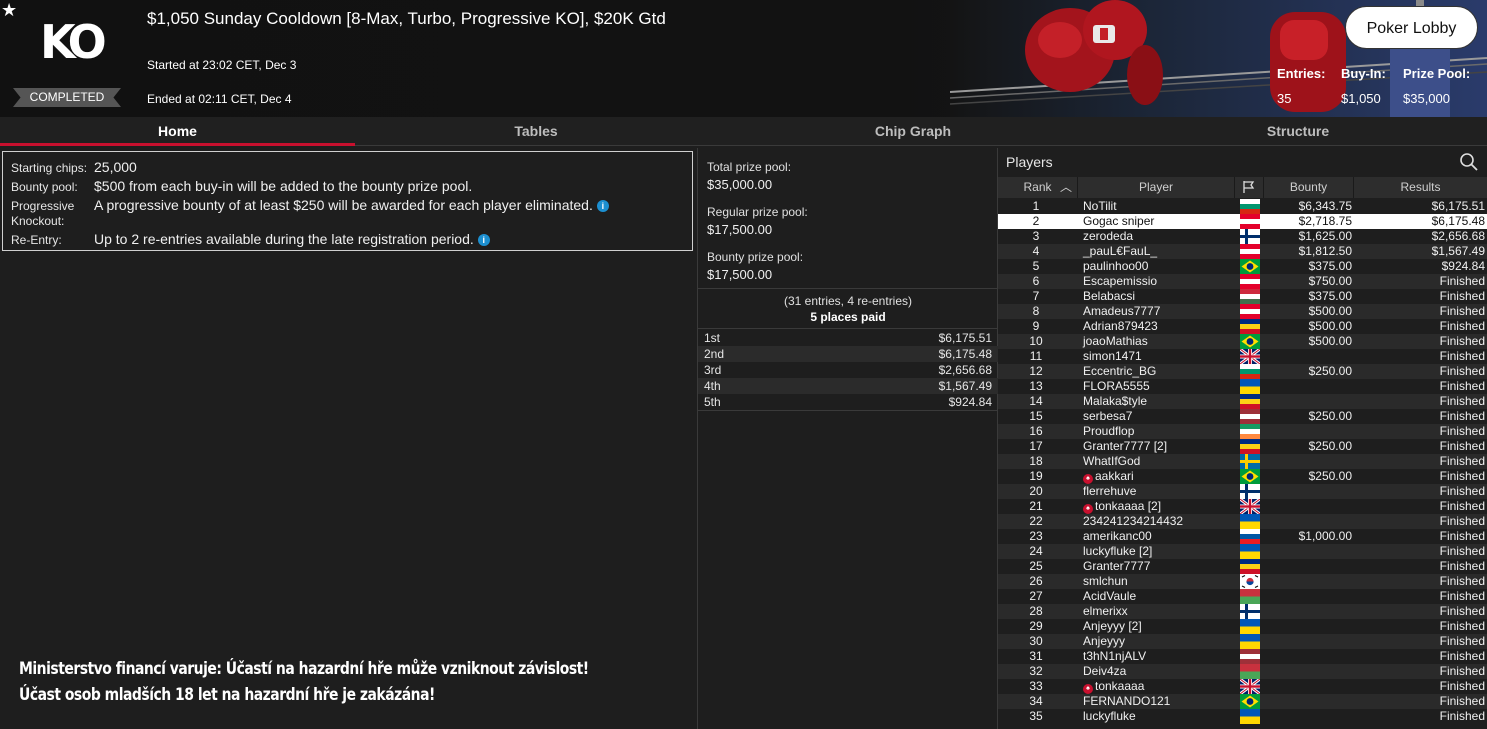 This screenshot has height=729, width=1487. What do you see at coordinates (1242, 386) in the screenshot?
I see `player-row: 13 FLORA5555 Finished` at bounding box center [1242, 386].